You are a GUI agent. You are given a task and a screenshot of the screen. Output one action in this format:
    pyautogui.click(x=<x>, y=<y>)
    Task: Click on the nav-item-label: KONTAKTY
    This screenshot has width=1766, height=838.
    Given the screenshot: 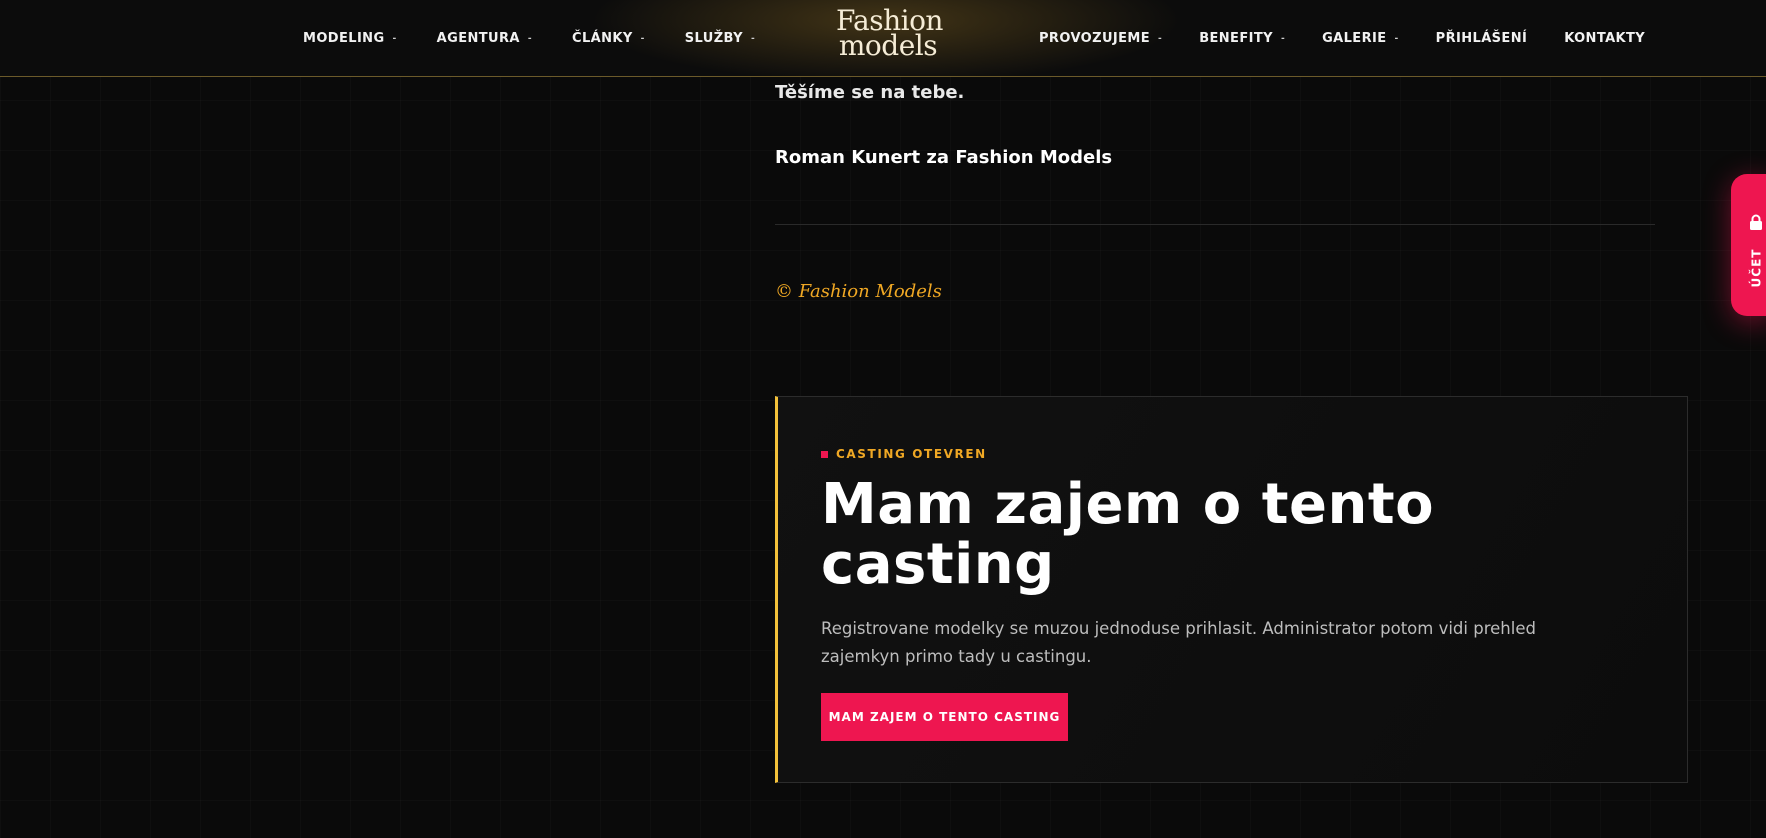 What is the action you would take?
    pyautogui.click(x=1605, y=38)
    